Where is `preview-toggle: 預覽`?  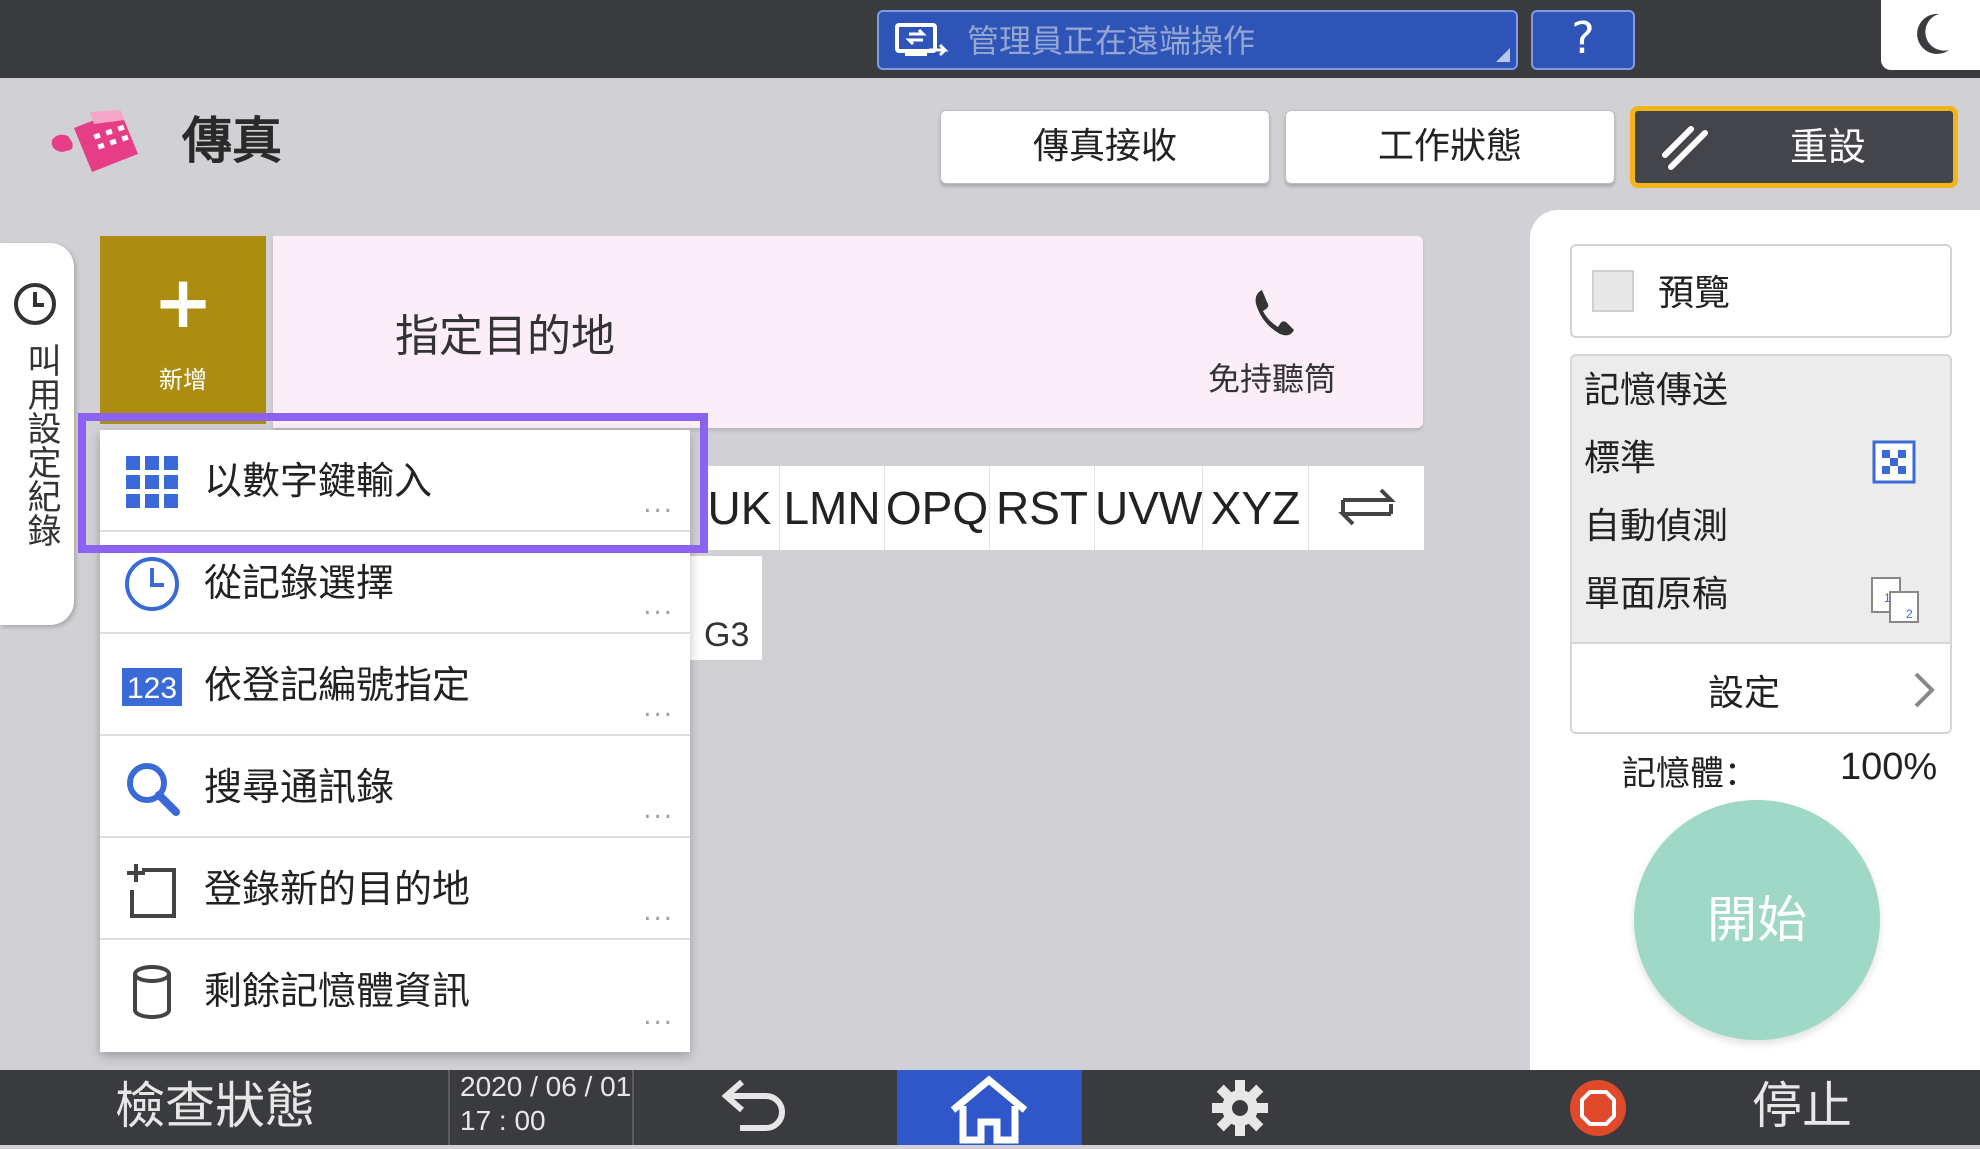
preview-toggle: 預覽 is located at coordinates (1761, 291).